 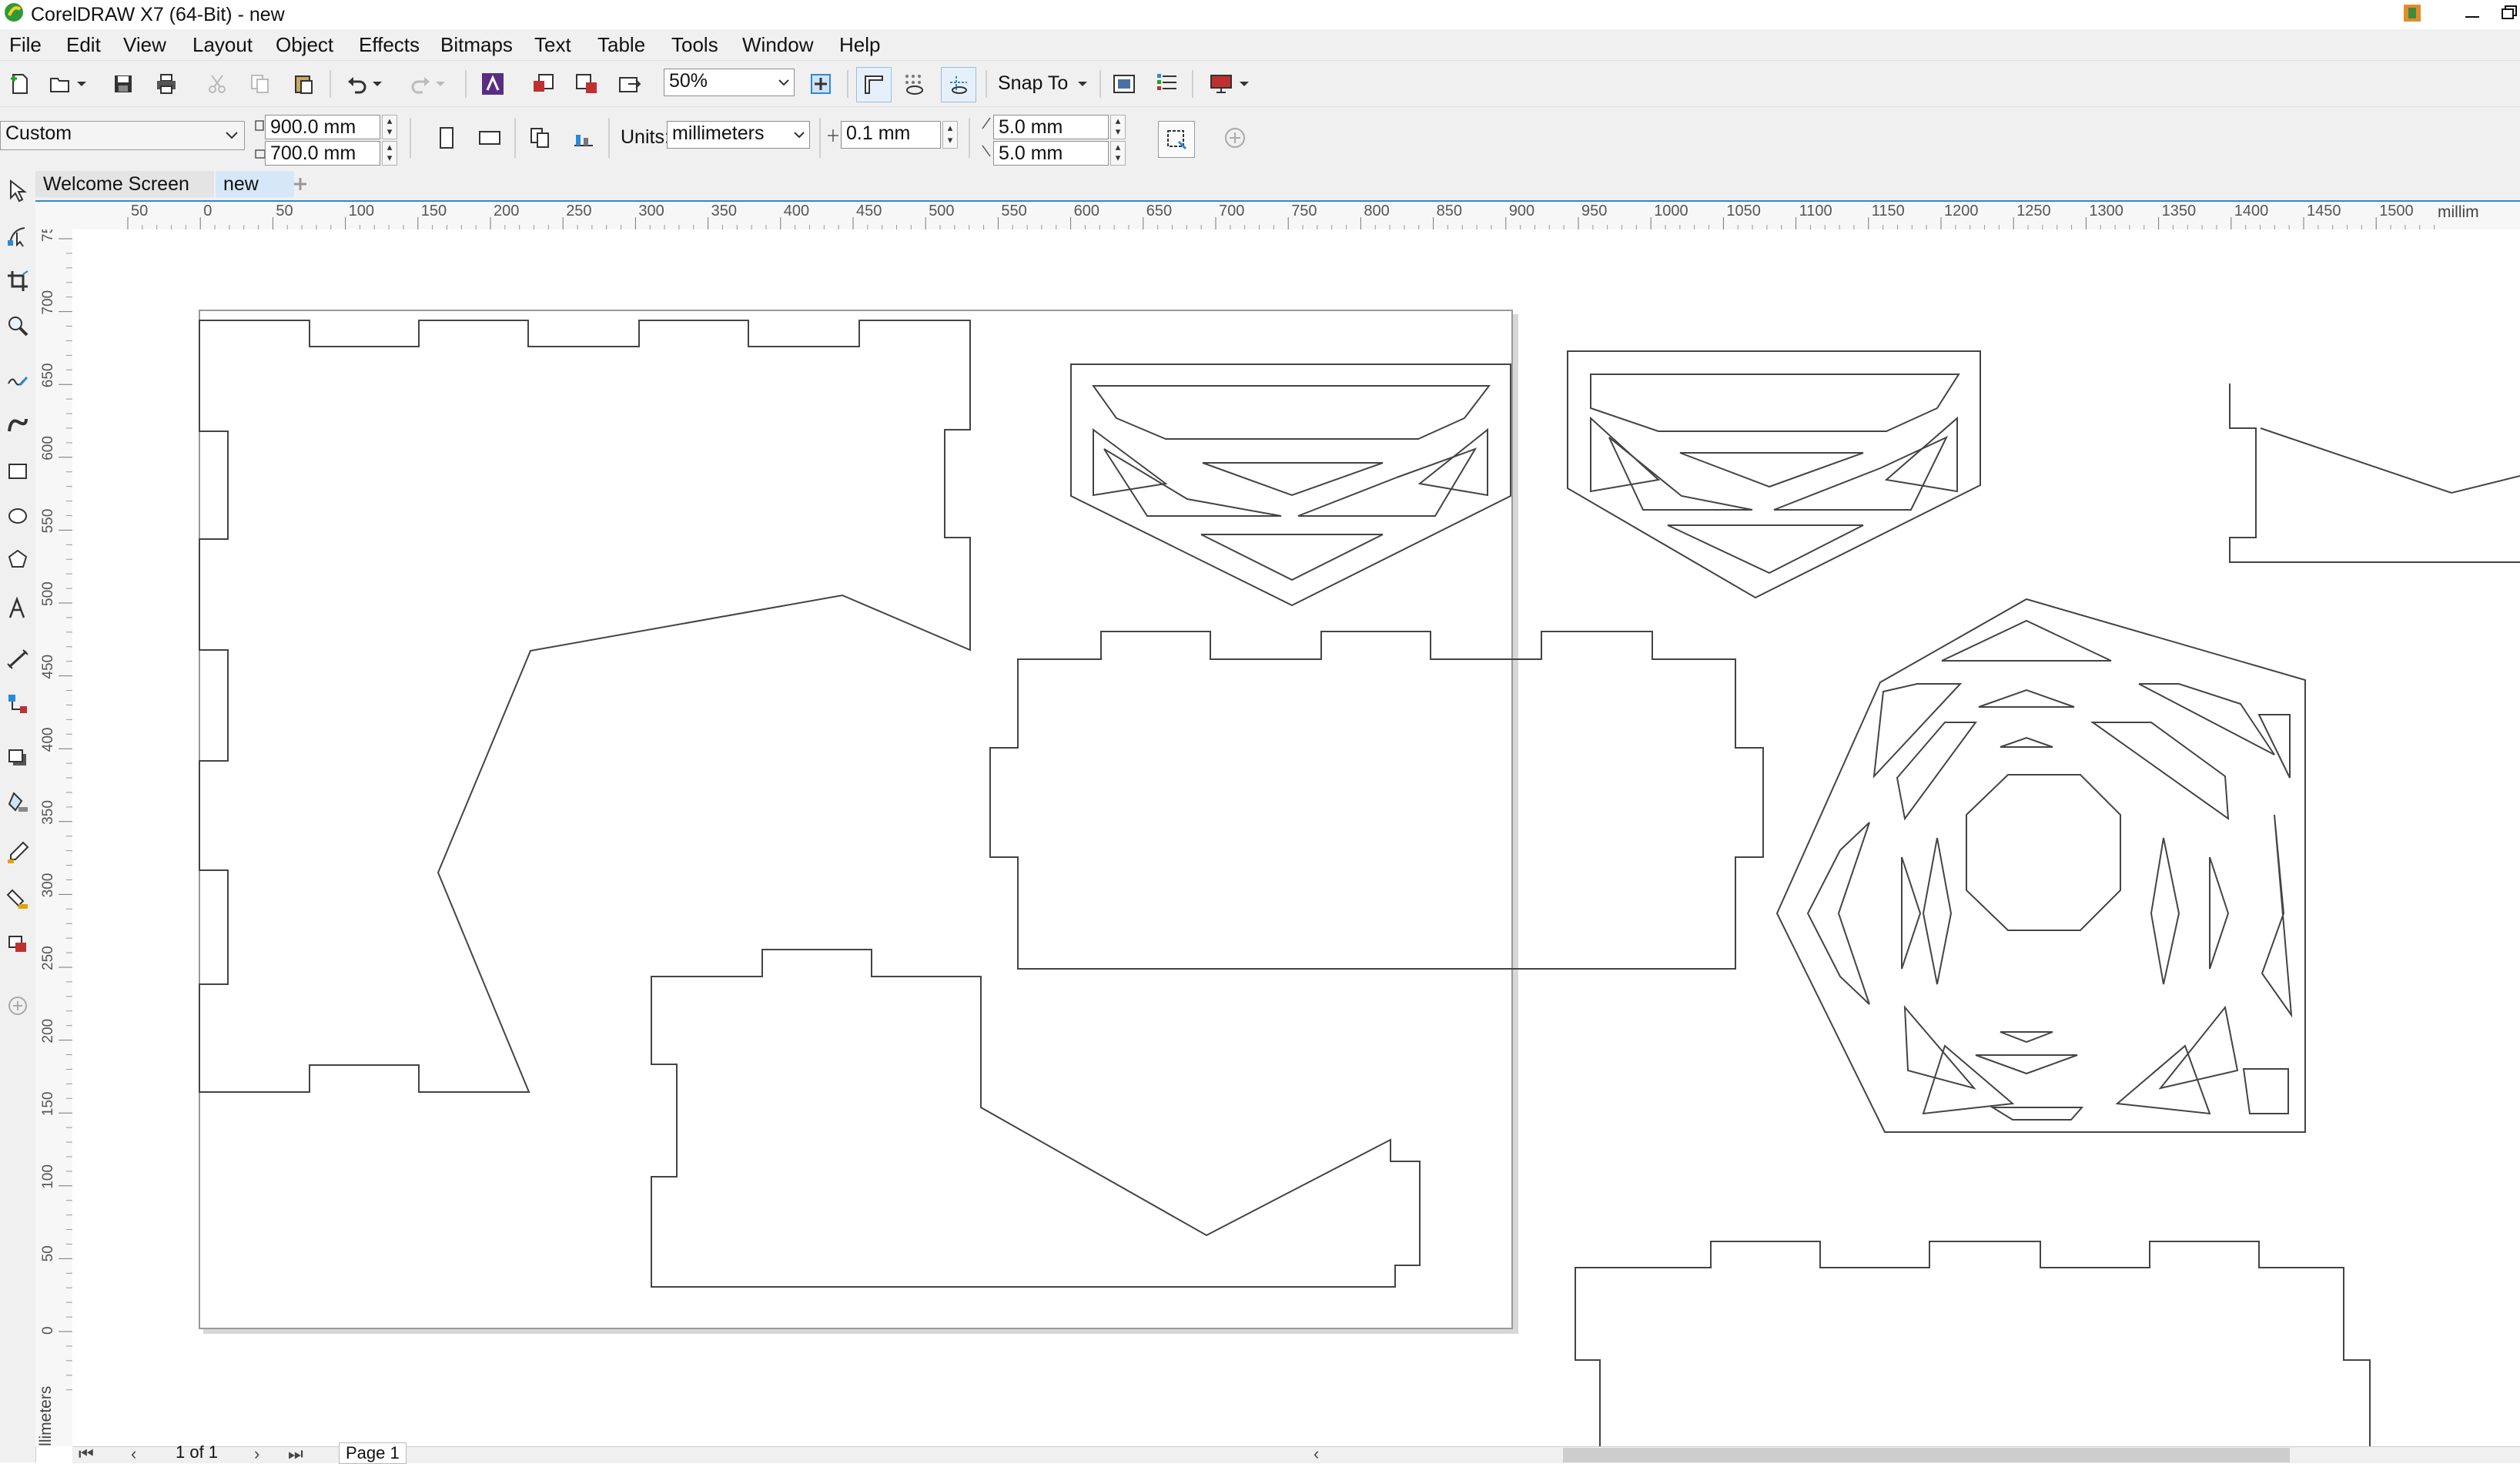 I want to click on undo-icon, so click(x=357, y=84).